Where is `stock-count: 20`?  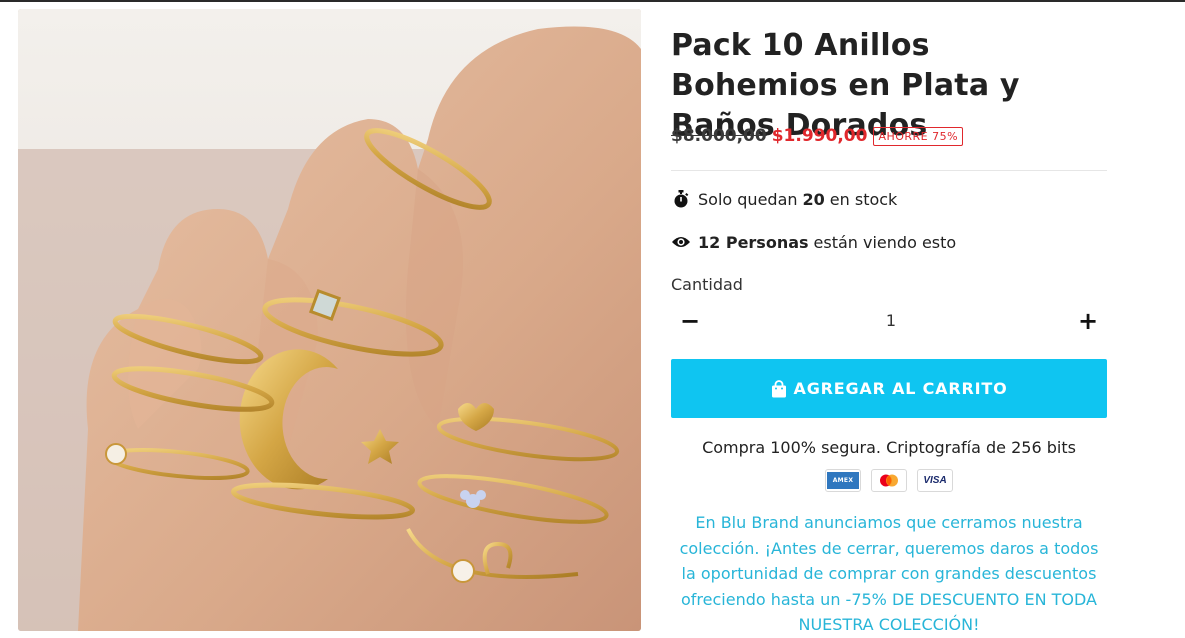
stock-count: 20 is located at coordinates (813, 199).